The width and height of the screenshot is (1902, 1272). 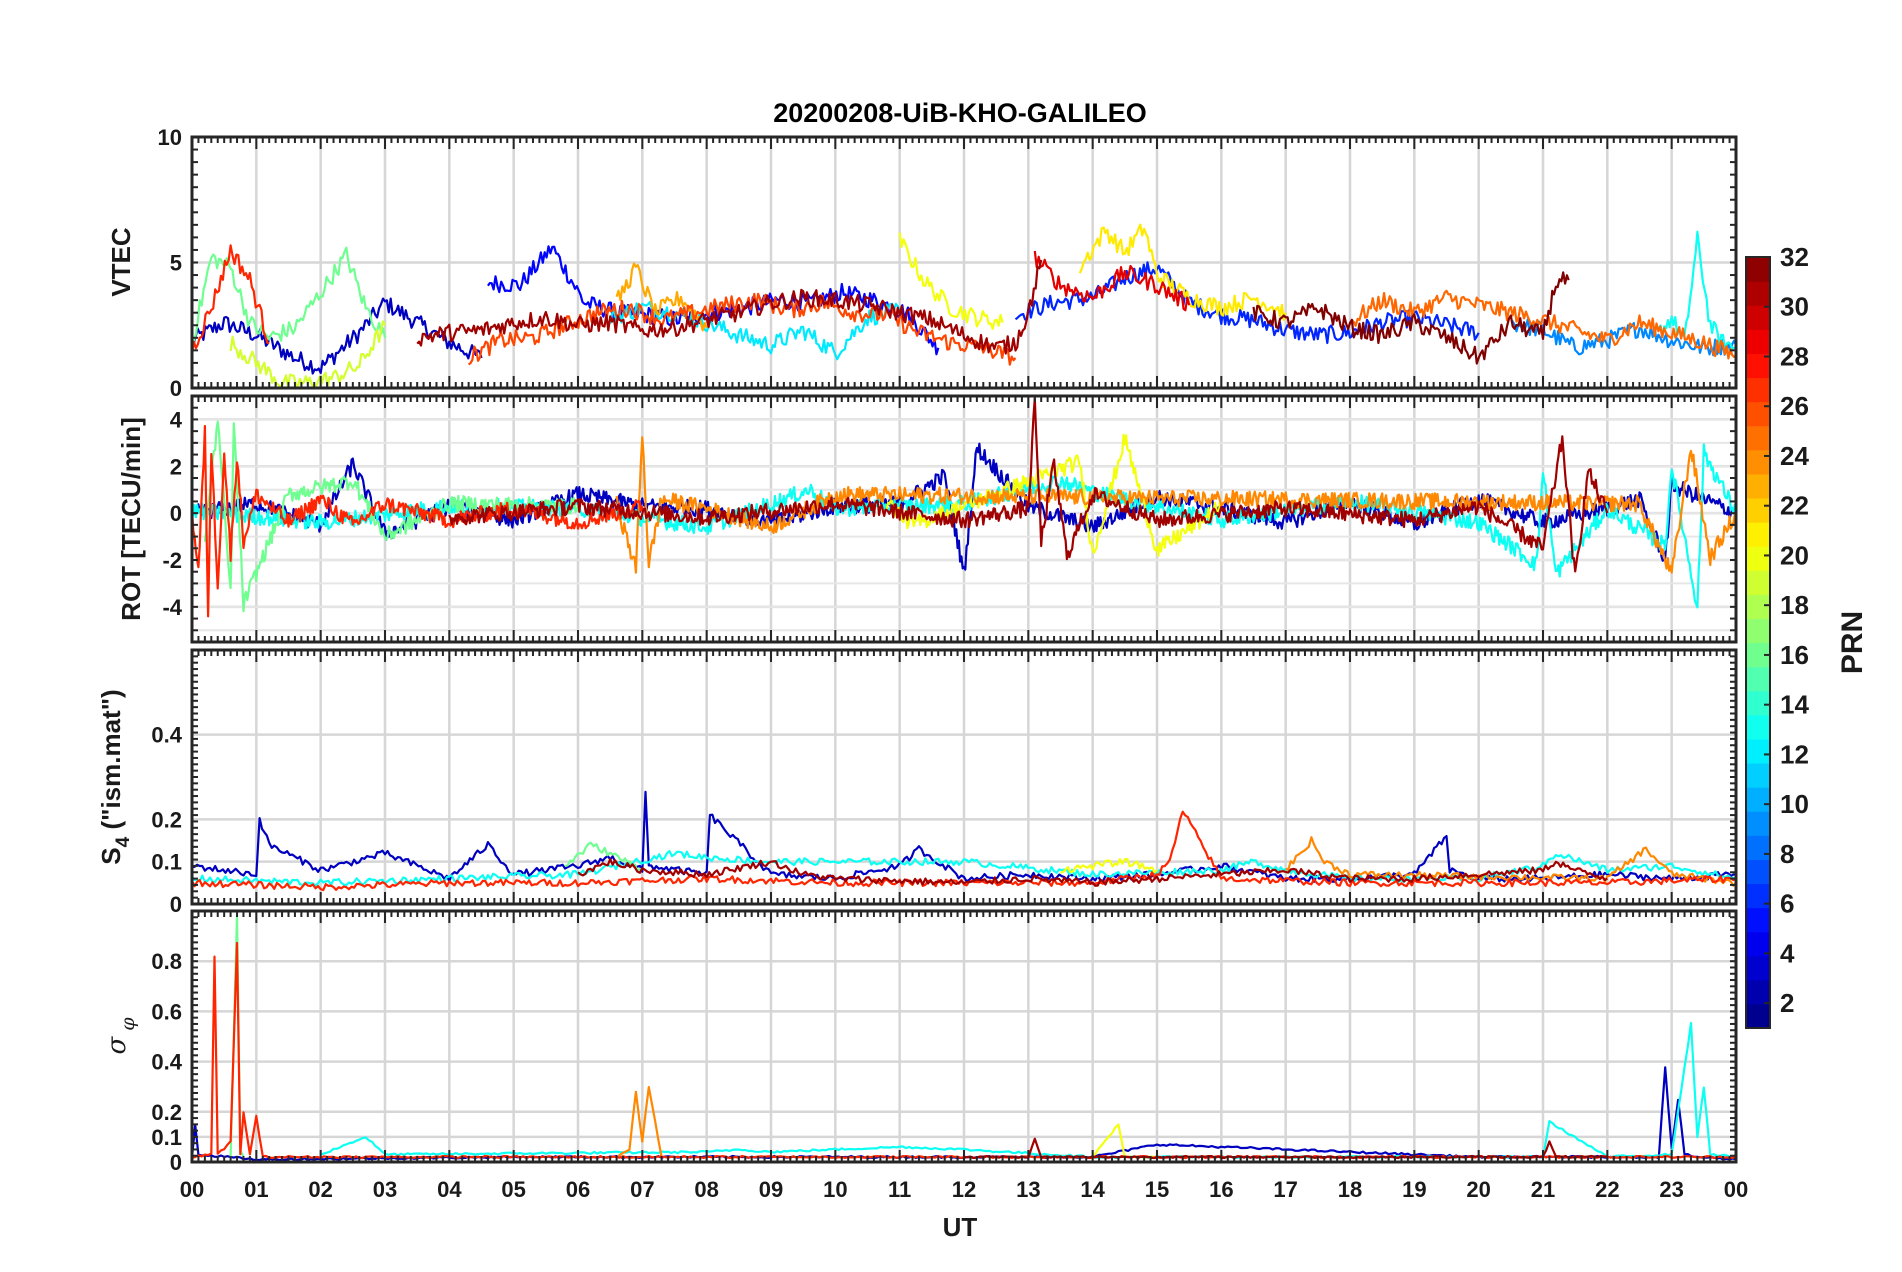 I want to click on colorbar-tick-label: 26, so click(x=1794, y=406).